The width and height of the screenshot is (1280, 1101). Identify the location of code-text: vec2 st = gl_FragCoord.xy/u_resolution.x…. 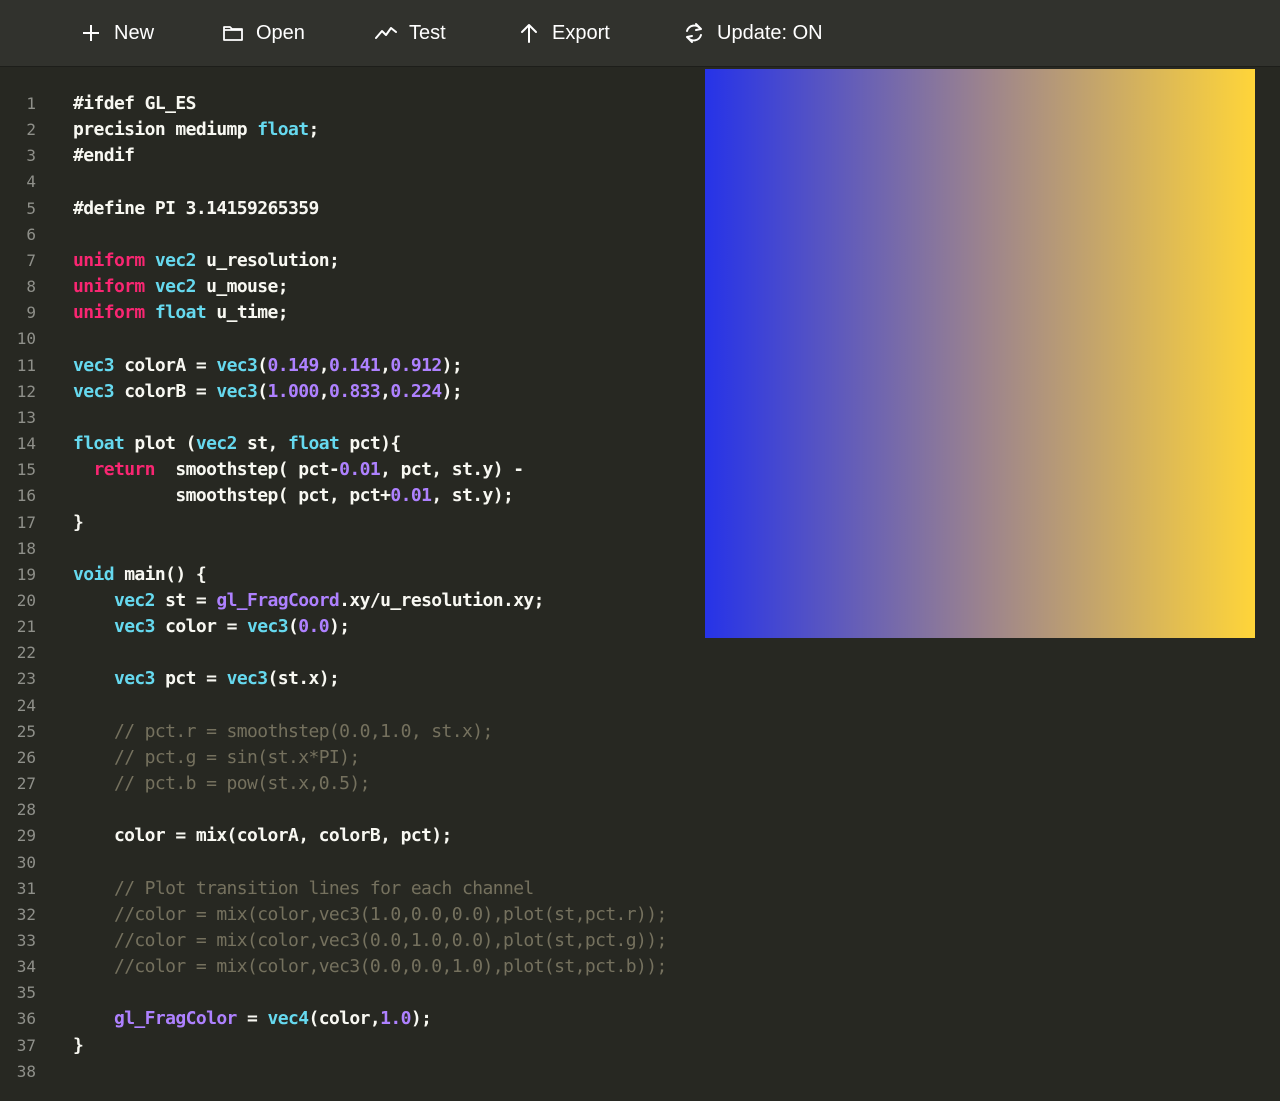
(309, 601).